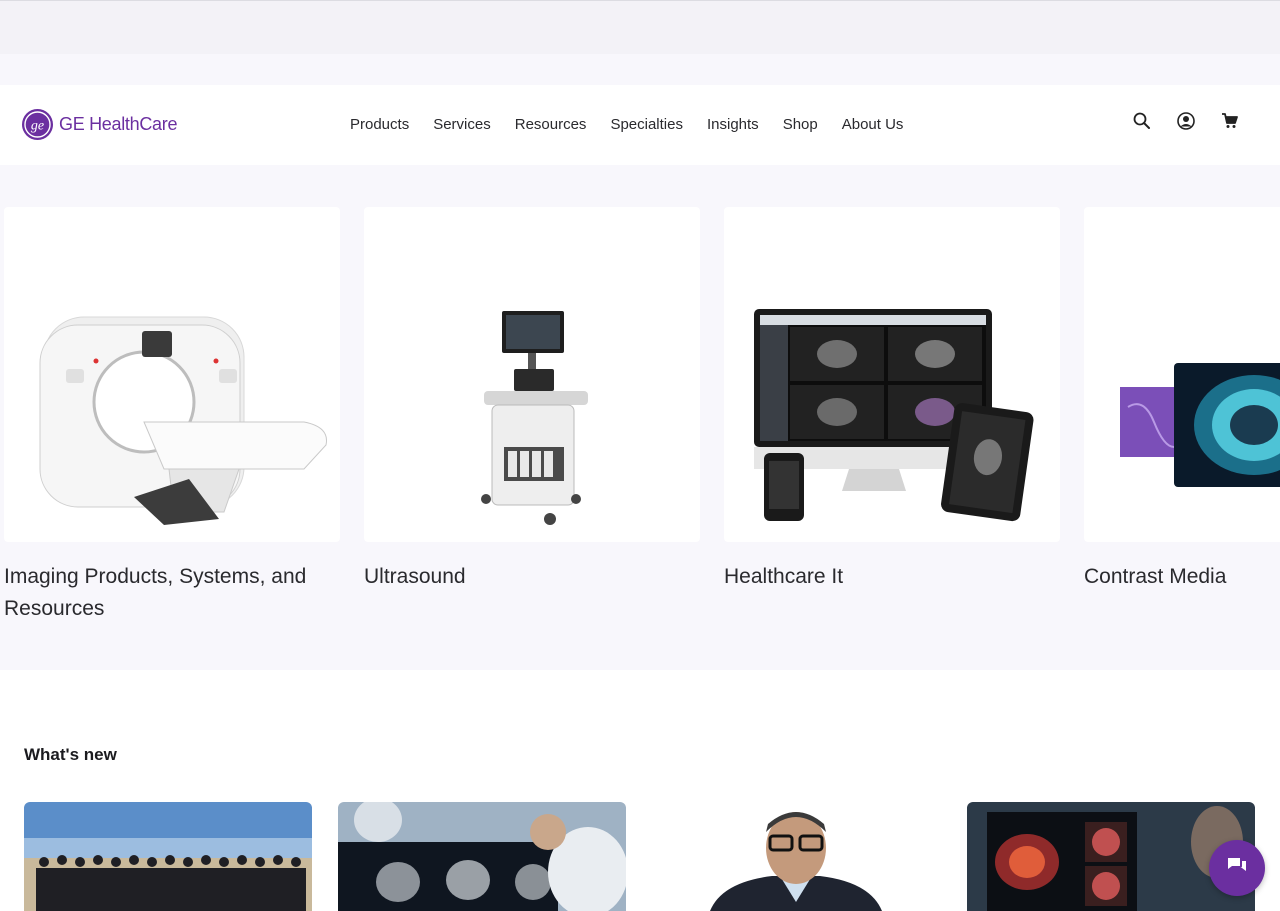 This screenshot has width=1280, height=911. Describe the element at coordinates (873, 124) in the screenshot. I see `nav-about-us: About Us` at that location.